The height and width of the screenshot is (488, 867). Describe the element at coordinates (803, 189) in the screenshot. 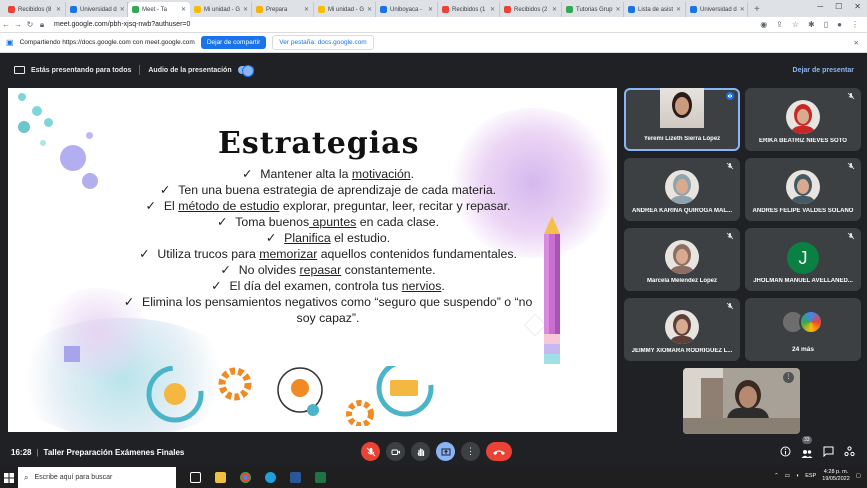

I see `participant-tile: ANDRES FELIPE VALDES SOLANO` at that location.